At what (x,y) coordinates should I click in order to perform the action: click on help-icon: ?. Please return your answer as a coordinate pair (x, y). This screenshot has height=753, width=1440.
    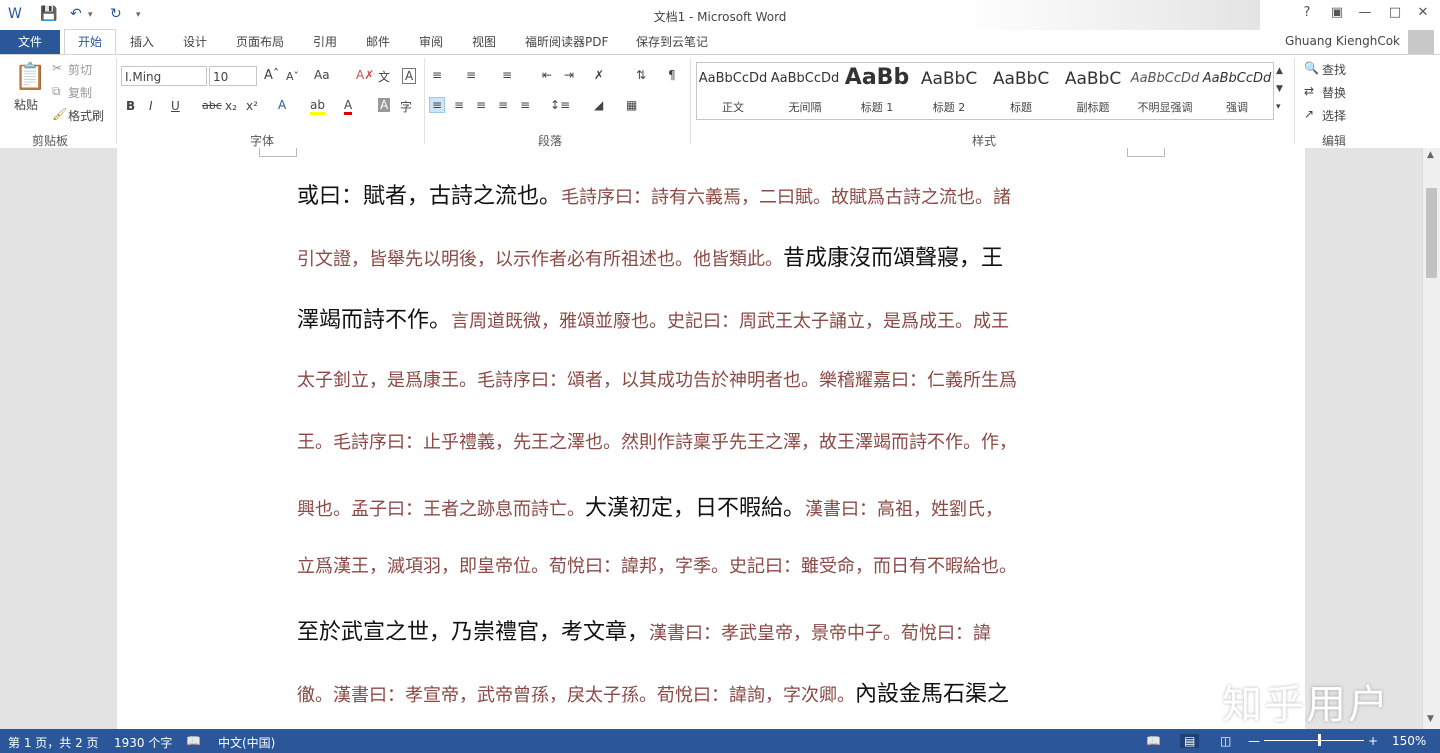
    Looking at the image, I should click on (1307, 12).